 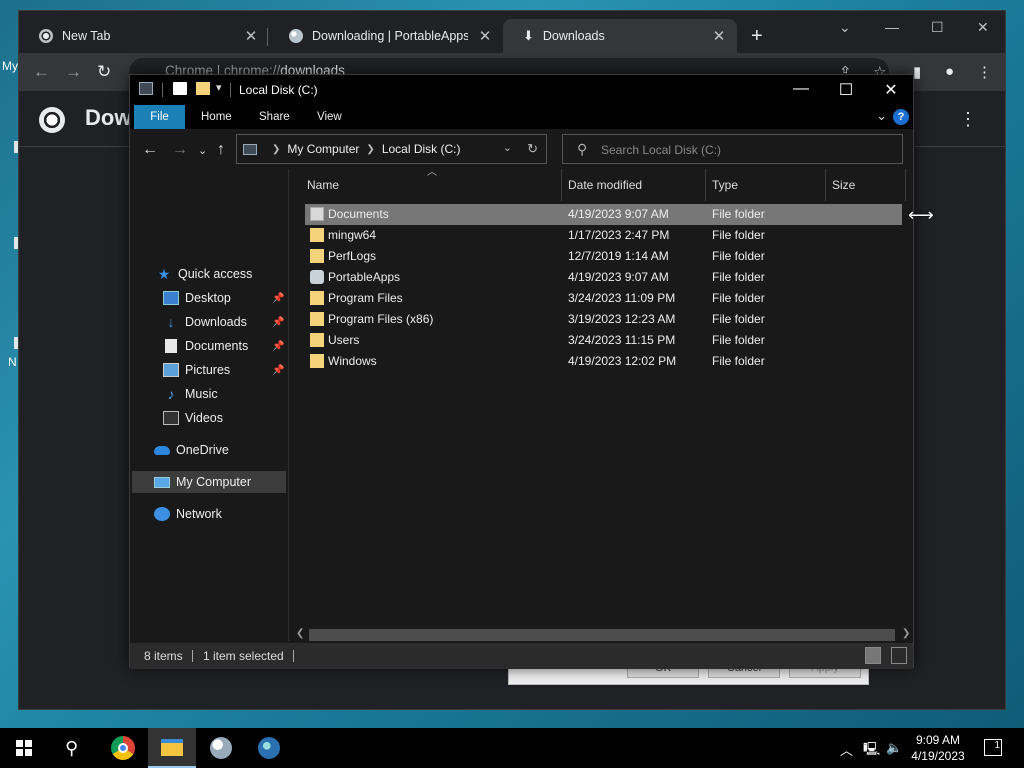 What do you see at coordinates (619, 235) in the screenshot?
I see `file-date: 1/17/2023 2:47 PM` at bounding box center [619, 235].